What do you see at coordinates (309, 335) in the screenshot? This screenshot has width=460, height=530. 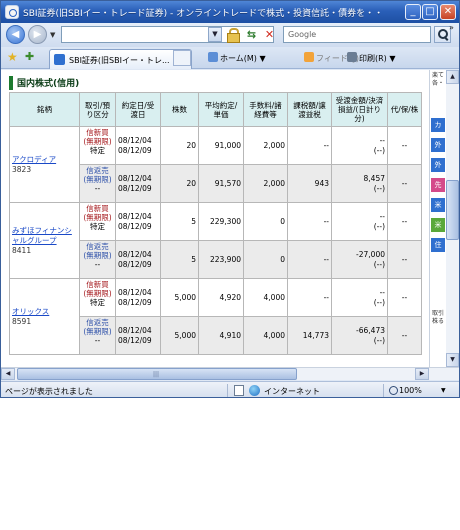 I see `tax-cell: 14,773` at bounding box center [309, 335].